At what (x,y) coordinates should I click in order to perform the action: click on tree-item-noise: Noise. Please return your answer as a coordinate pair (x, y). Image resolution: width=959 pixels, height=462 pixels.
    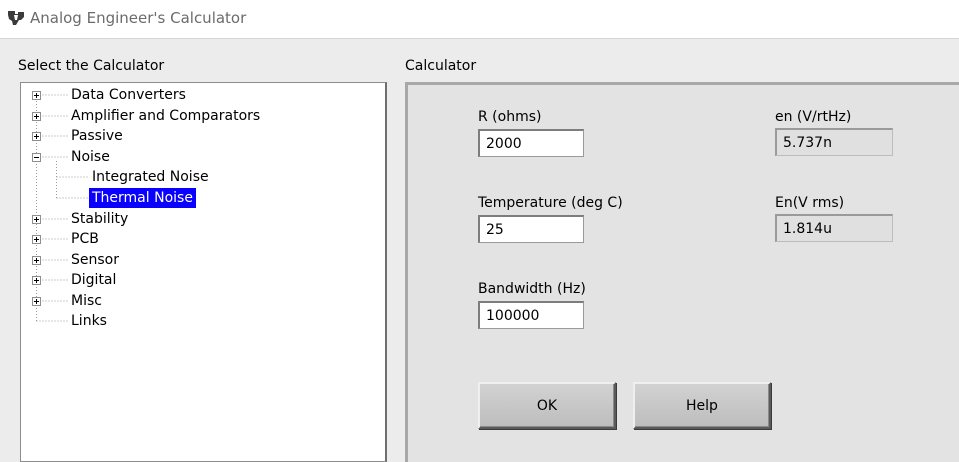
    Looking at the image, I should click on (90, 157).